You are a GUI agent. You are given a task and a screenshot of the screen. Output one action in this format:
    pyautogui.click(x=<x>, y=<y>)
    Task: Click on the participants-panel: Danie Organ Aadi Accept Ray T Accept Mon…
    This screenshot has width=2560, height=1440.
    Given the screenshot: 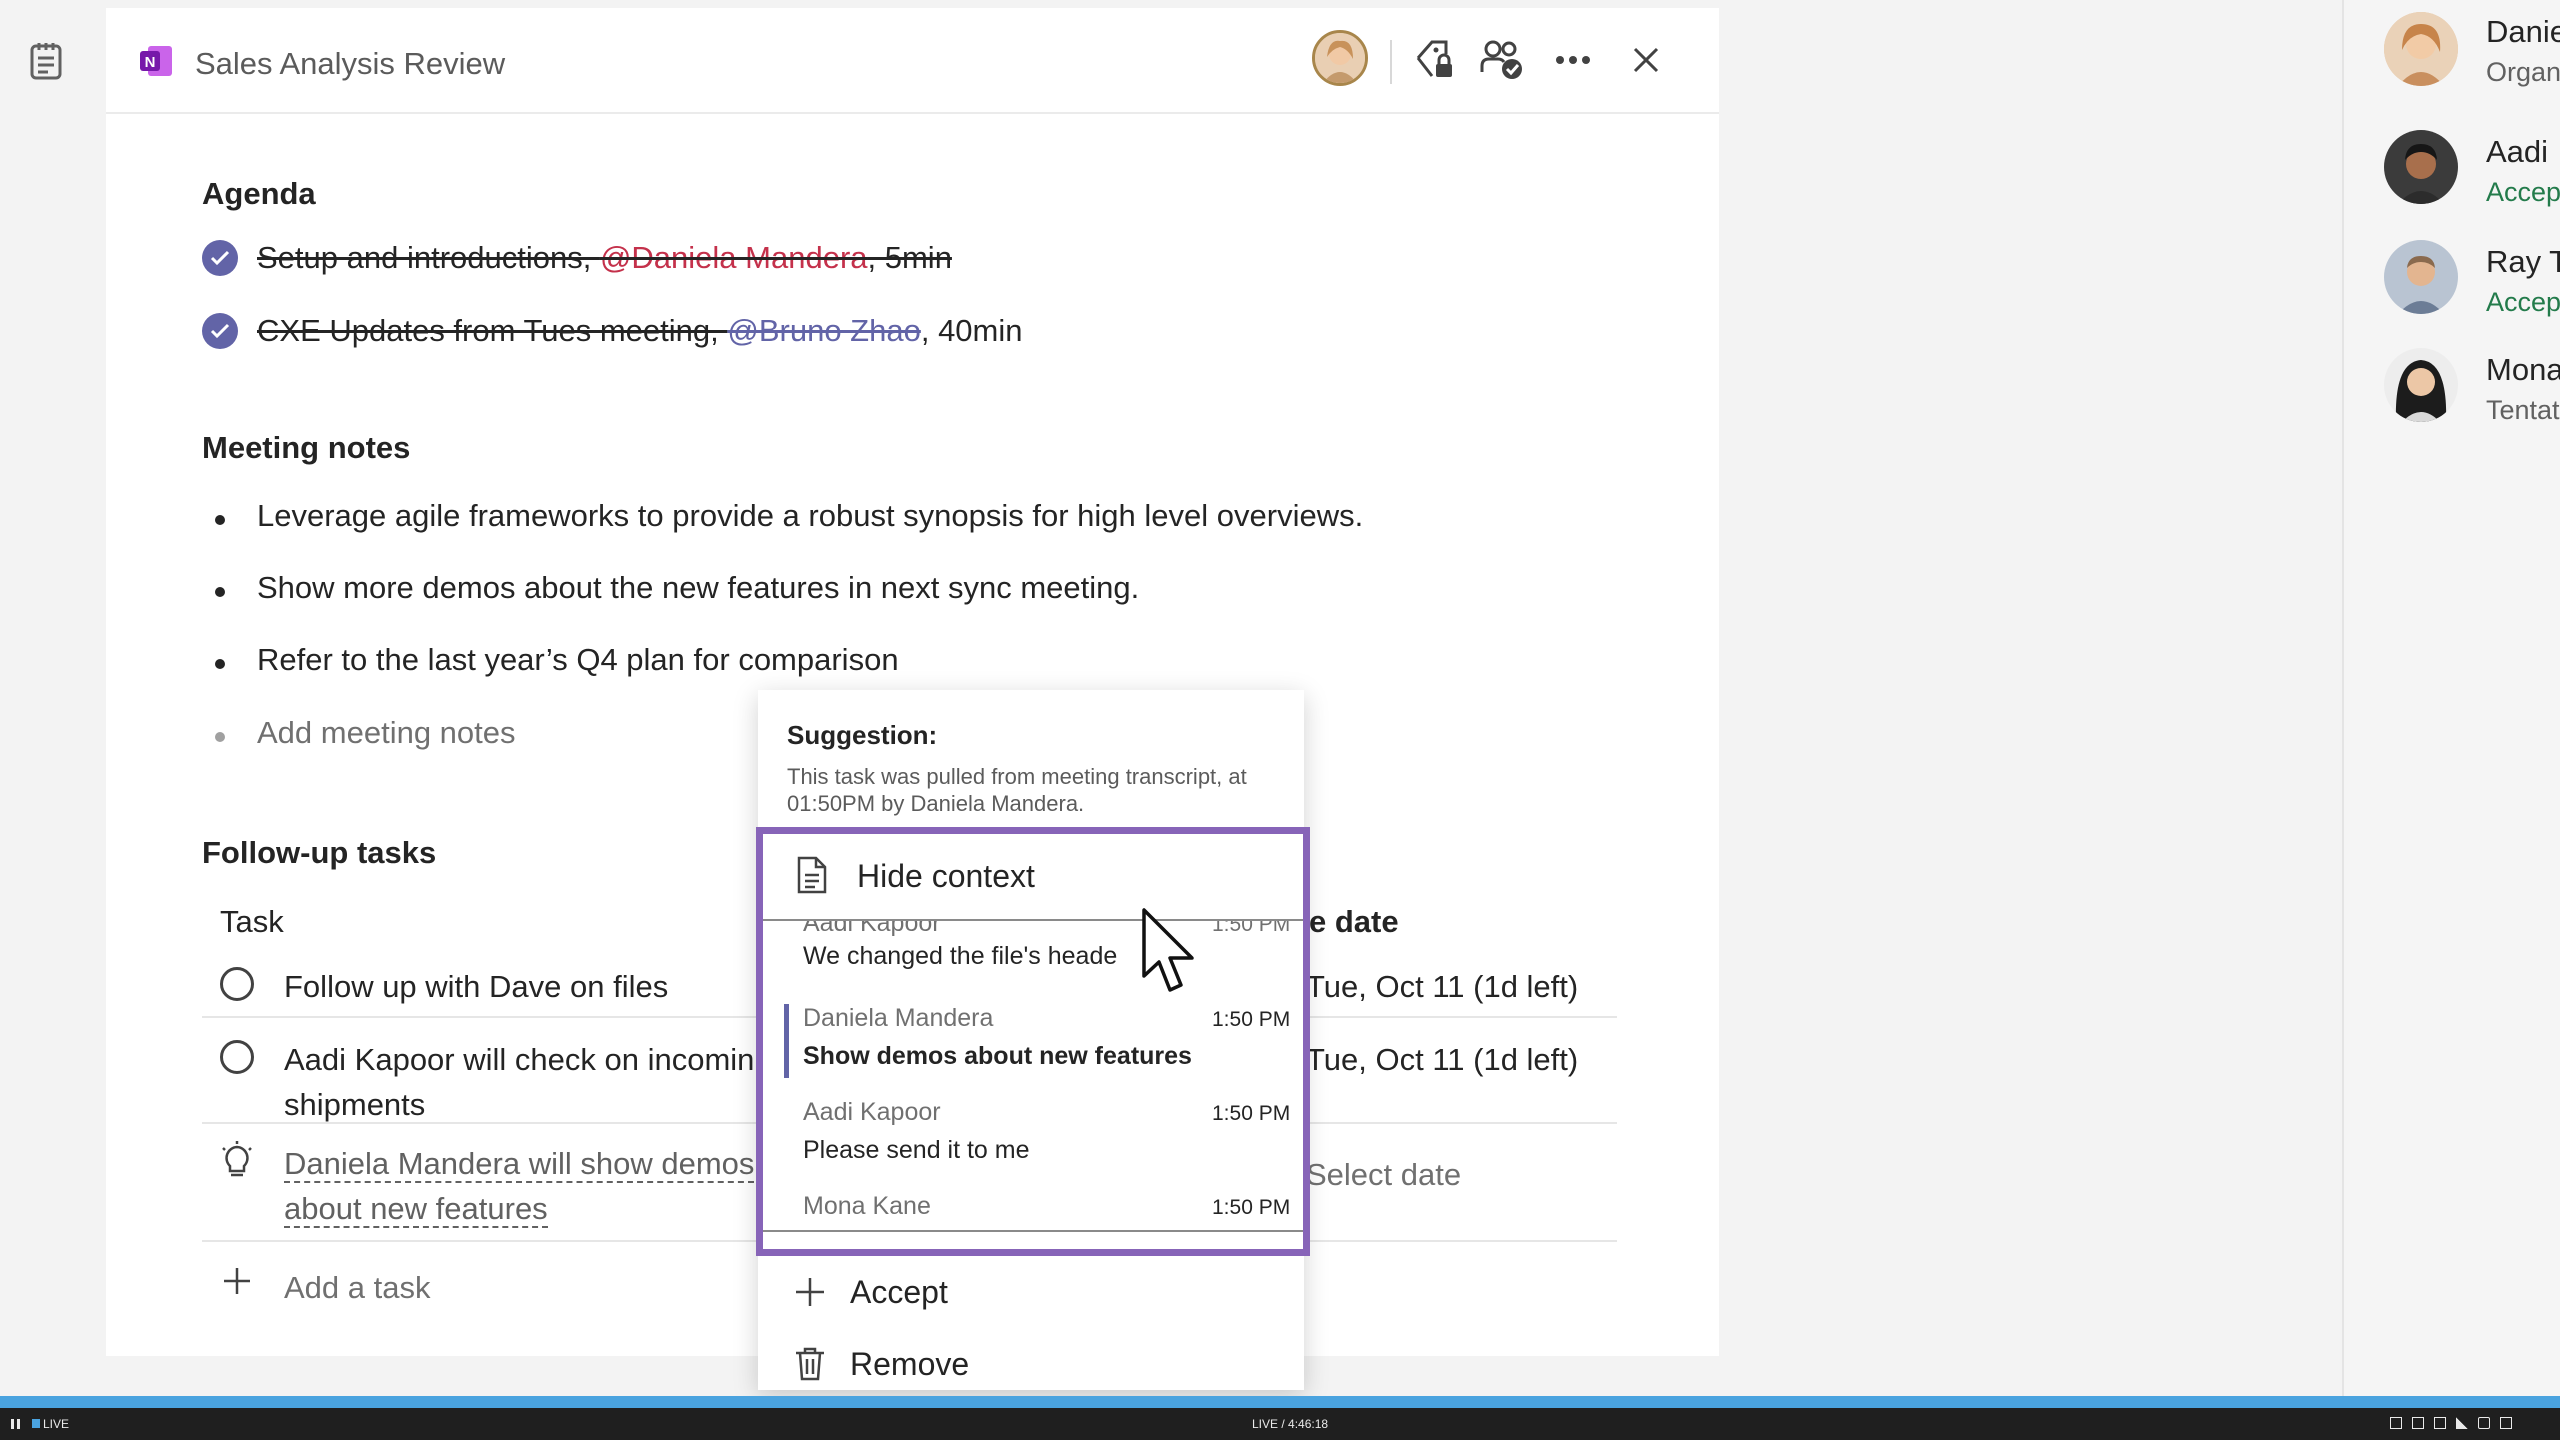 What is the action you would take?
    pyautogui.click(x=2451, y=699)
    